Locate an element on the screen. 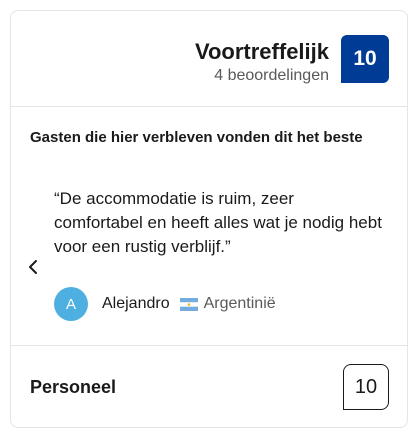 The image size is (418, 439). score-badge: 10 is located at coordinates (365, 59).